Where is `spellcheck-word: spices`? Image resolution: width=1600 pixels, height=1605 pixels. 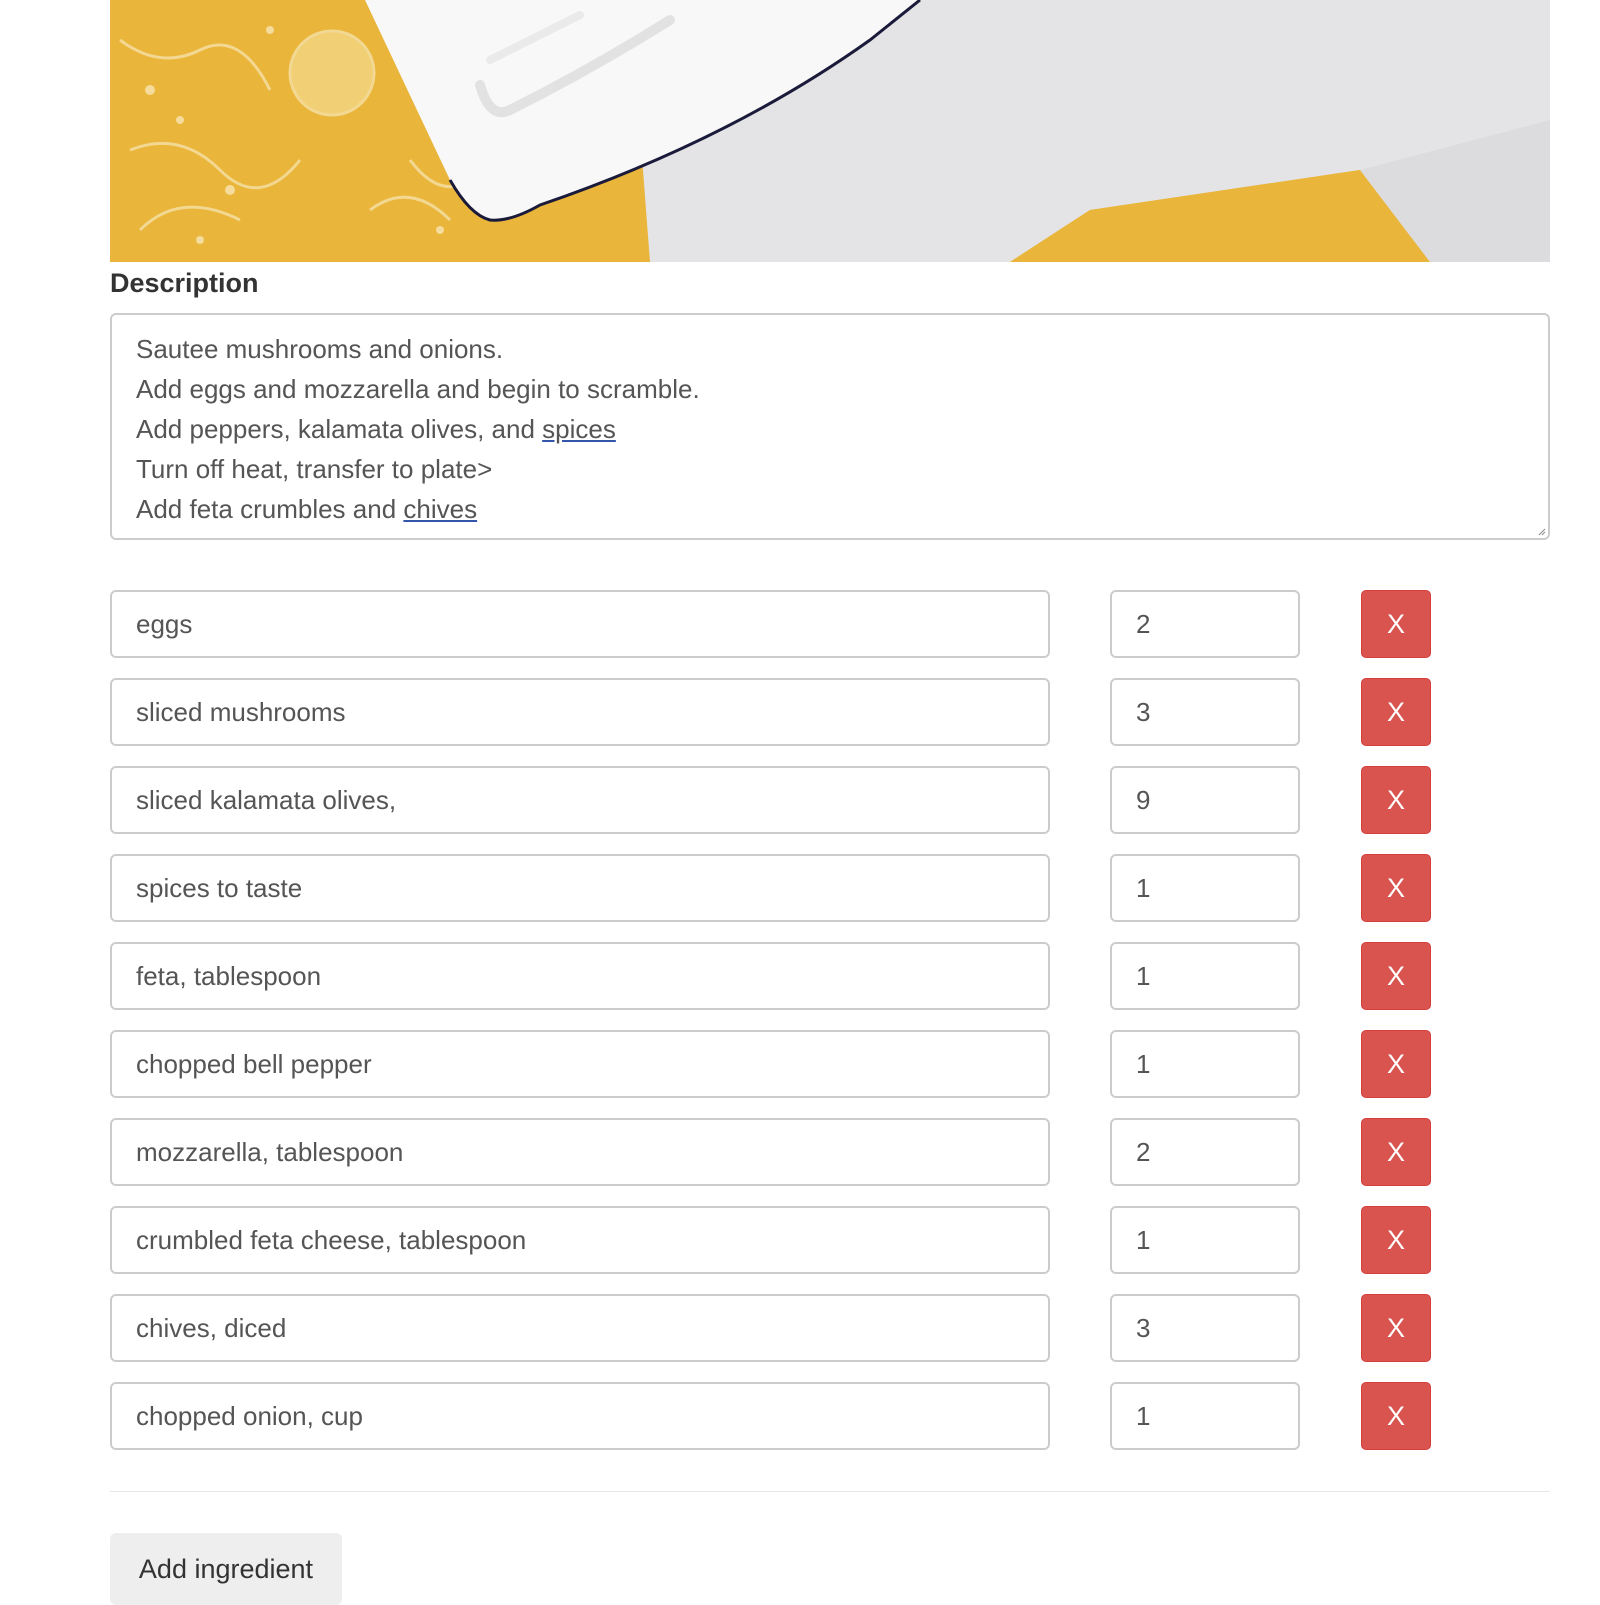
spellcheck-word: spices is located at coordinates (579, 429).